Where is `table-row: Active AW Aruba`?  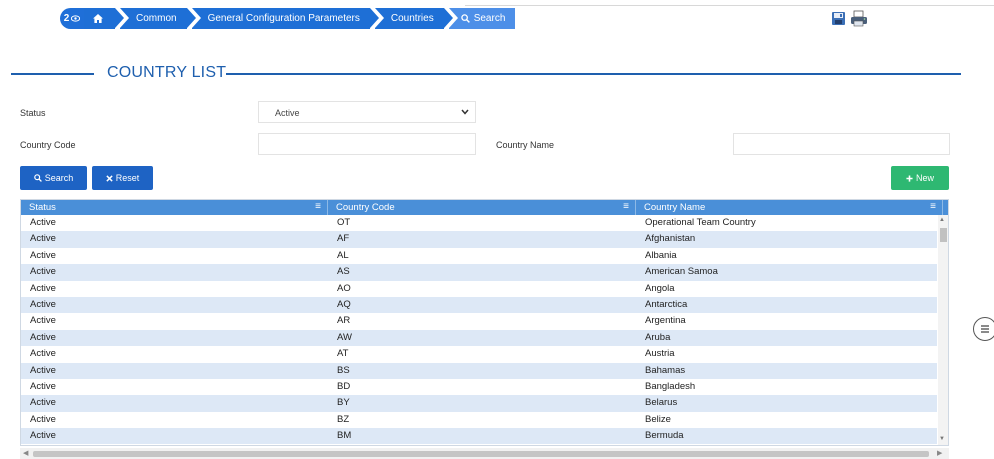 table-row: Active AW Aruba is located at coordinates (479, 338).